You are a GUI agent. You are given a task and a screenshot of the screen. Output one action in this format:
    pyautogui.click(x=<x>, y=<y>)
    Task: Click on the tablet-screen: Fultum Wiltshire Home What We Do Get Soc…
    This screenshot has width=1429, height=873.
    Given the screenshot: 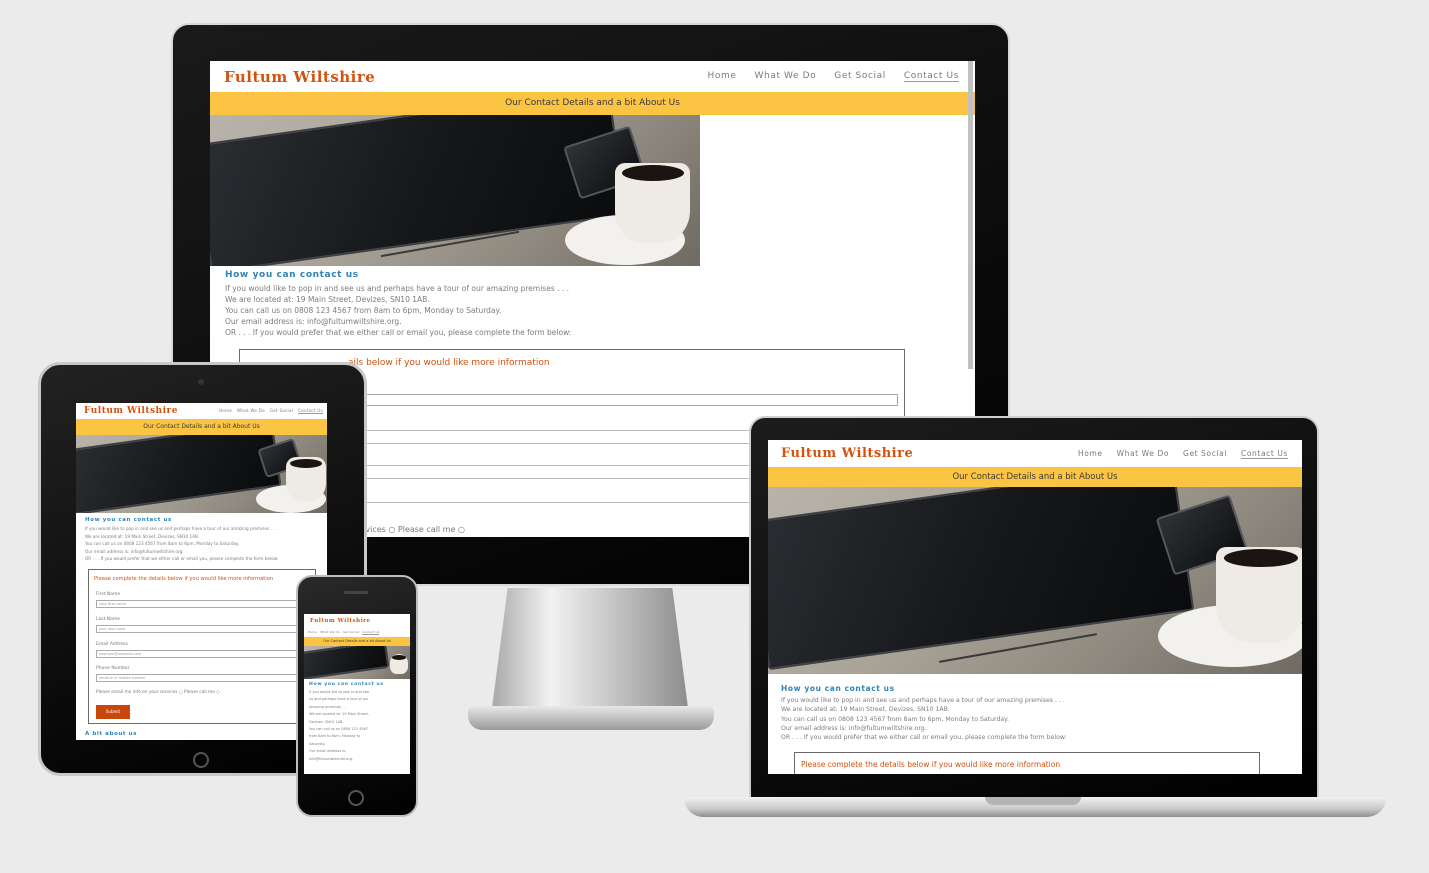 What is the action you would take?
    pyautogui.click(x=201, y=571)
    